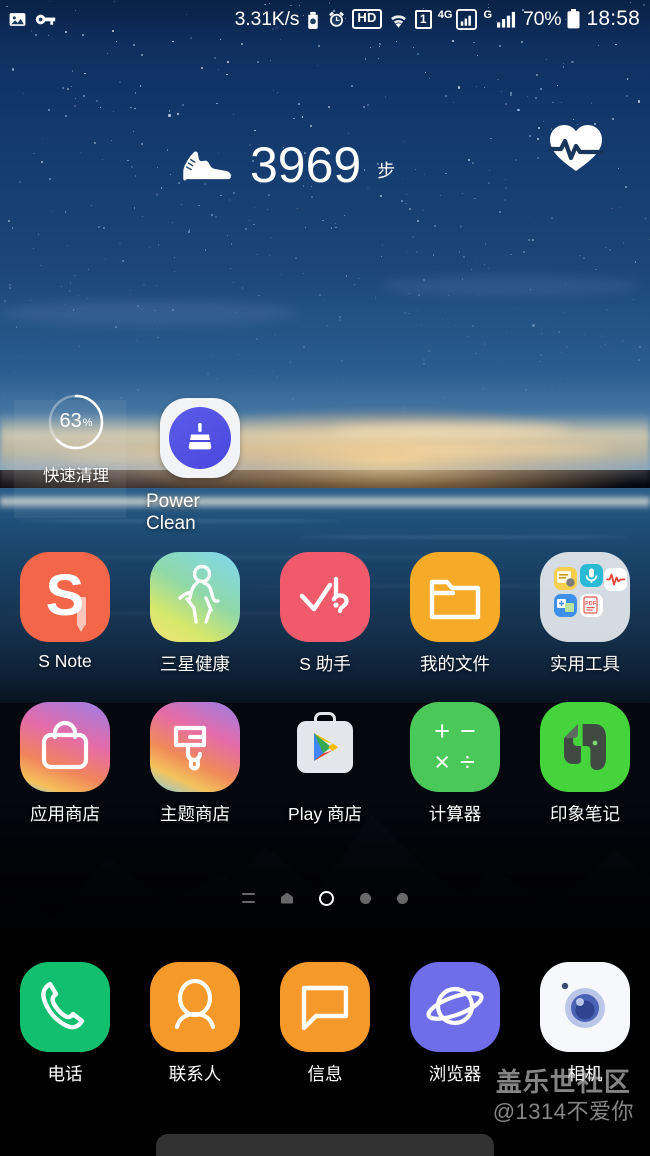 The image size is (650, 1156). What do you see at coordinates (423, 19) in the screenshot?
I see `sim-one-badge: 1` at bounding box center [423, 19].